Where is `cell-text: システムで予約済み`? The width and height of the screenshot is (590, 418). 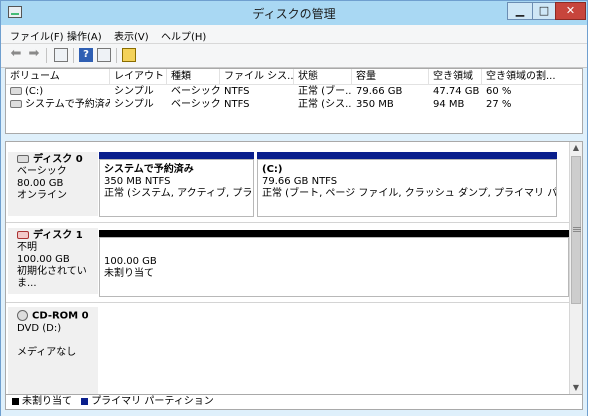 cell-text: システムで予約済み is located at coordinates (67, 104).